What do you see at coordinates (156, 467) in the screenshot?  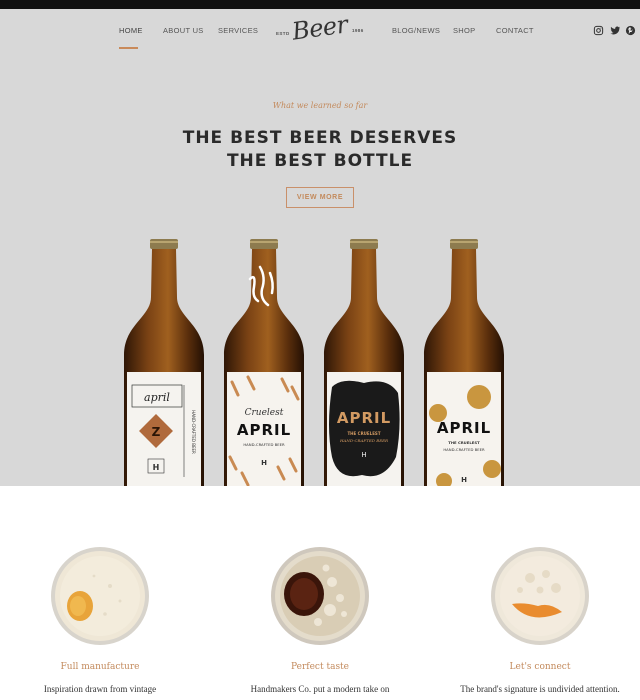 I see `bottle-1-mark: H` at bounding box center [156, 467].